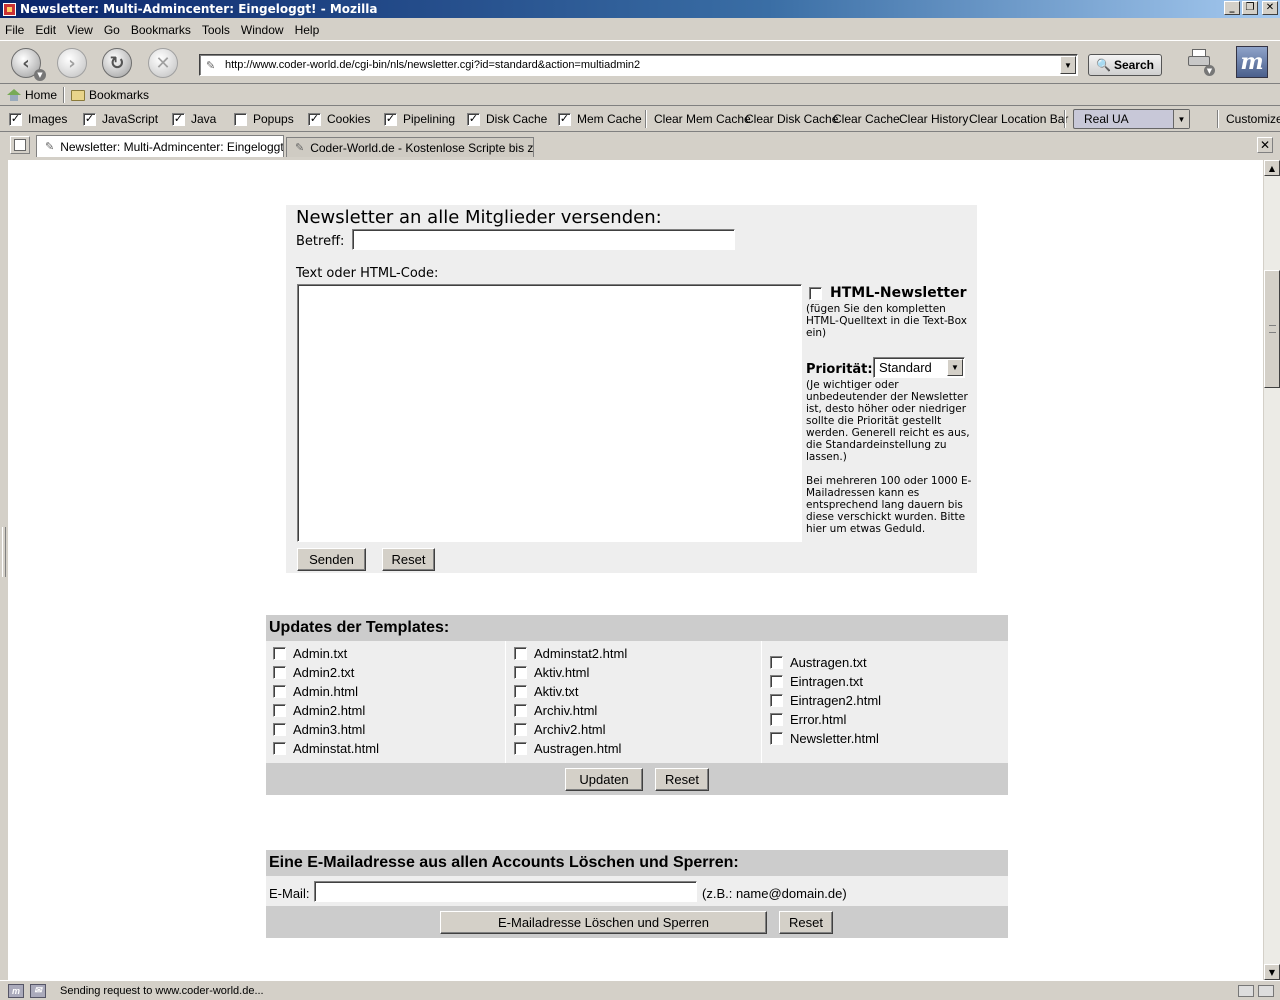 The width and height of the screenshot is (1280, 1000). I want to click on delete-email-button: E-Mailadresse Löschen und Sperren, so click(603, 922).